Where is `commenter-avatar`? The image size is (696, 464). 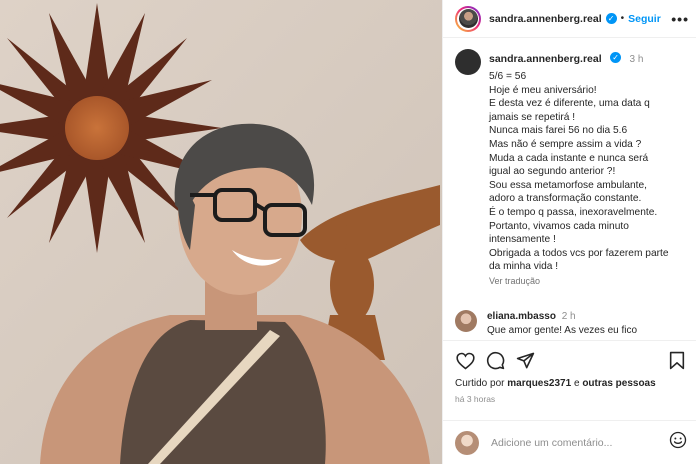
commenter-avatar is located at coordinates (466, 321).